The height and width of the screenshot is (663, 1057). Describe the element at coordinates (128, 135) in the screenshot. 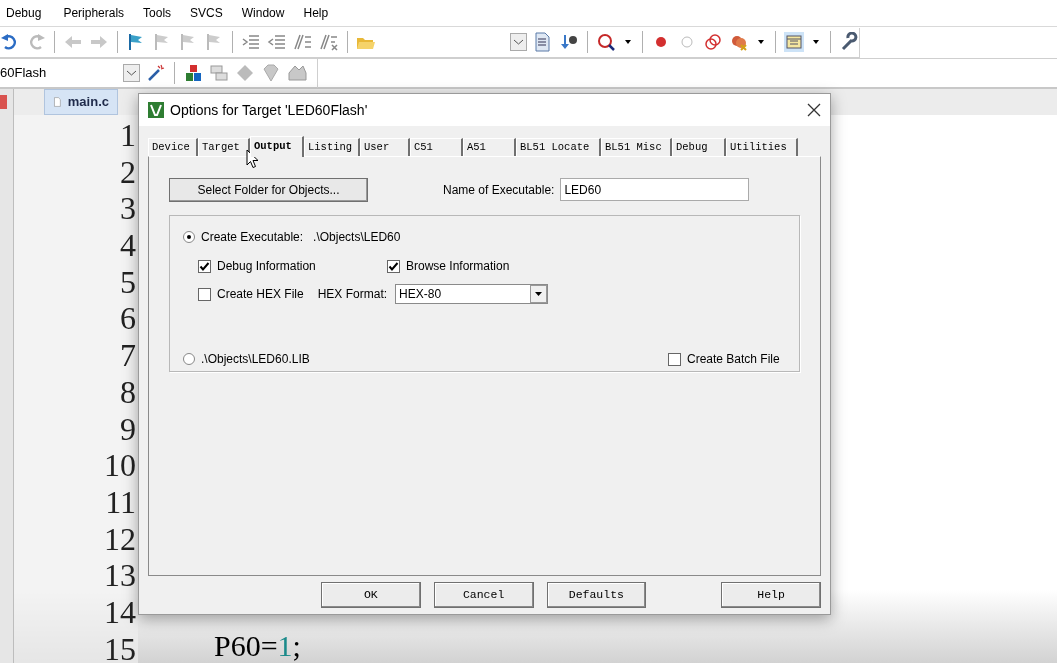

I see `line-number: 1` at that location.